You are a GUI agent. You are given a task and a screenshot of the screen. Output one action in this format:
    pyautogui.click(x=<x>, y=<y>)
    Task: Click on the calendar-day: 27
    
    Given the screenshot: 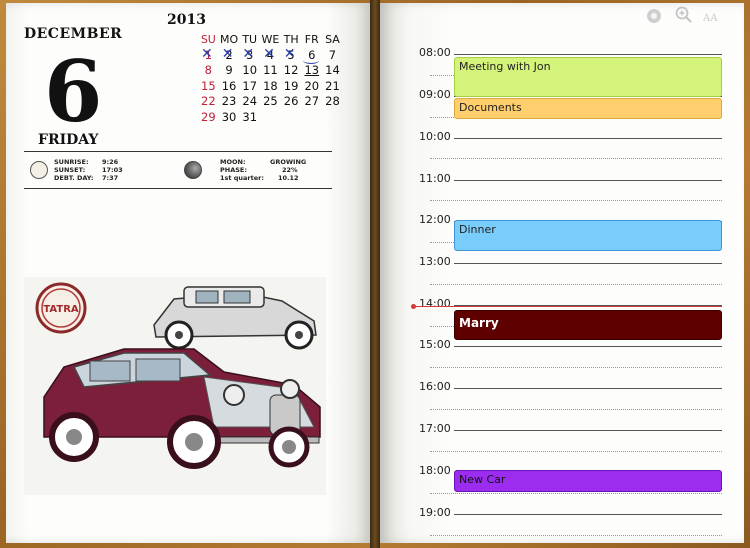 What is the action you would take?
    pyautogui.click(x=311, y=102)
    